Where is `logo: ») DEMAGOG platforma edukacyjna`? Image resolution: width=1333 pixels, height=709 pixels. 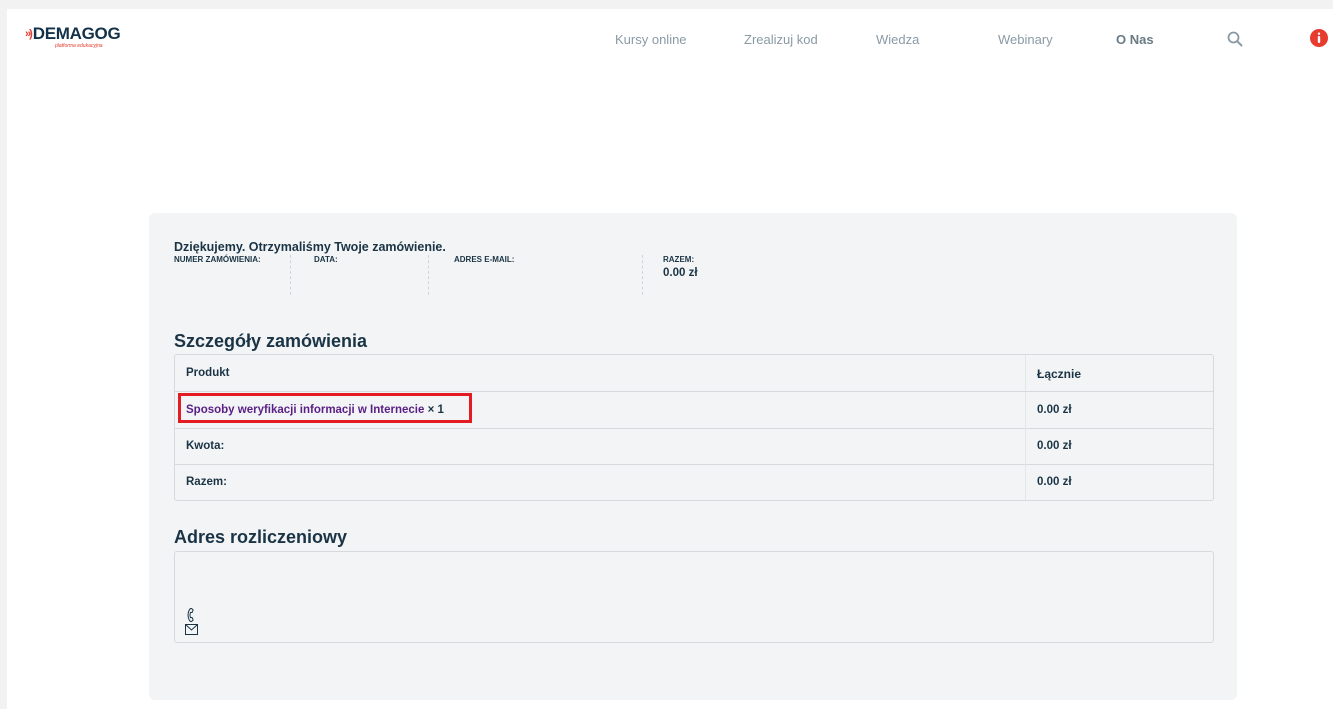
logo: ») DEMAGOG platforma edukacyjna is located at coordinates (73, 36).